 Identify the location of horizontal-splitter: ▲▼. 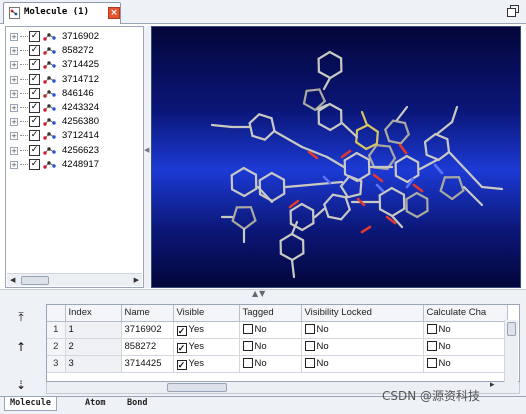
(263, 294).